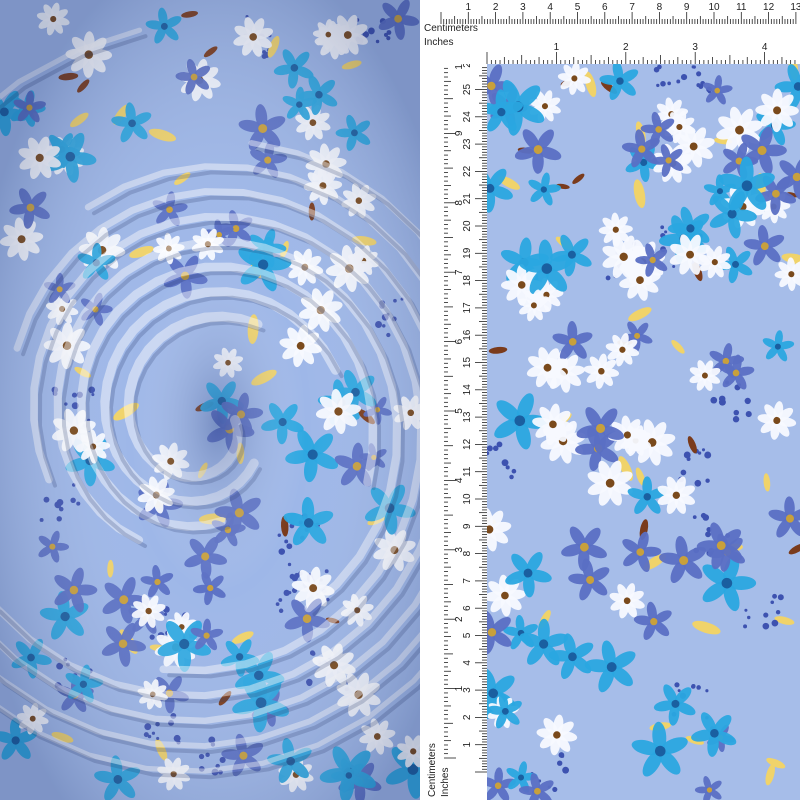 Image resolution: width=800 pixels, height=800 pixels. What do you see at coordinates (467, 444) in the screenshot?
I see `left-ruler-cm-number: 12` at bounding box center [467, 444].